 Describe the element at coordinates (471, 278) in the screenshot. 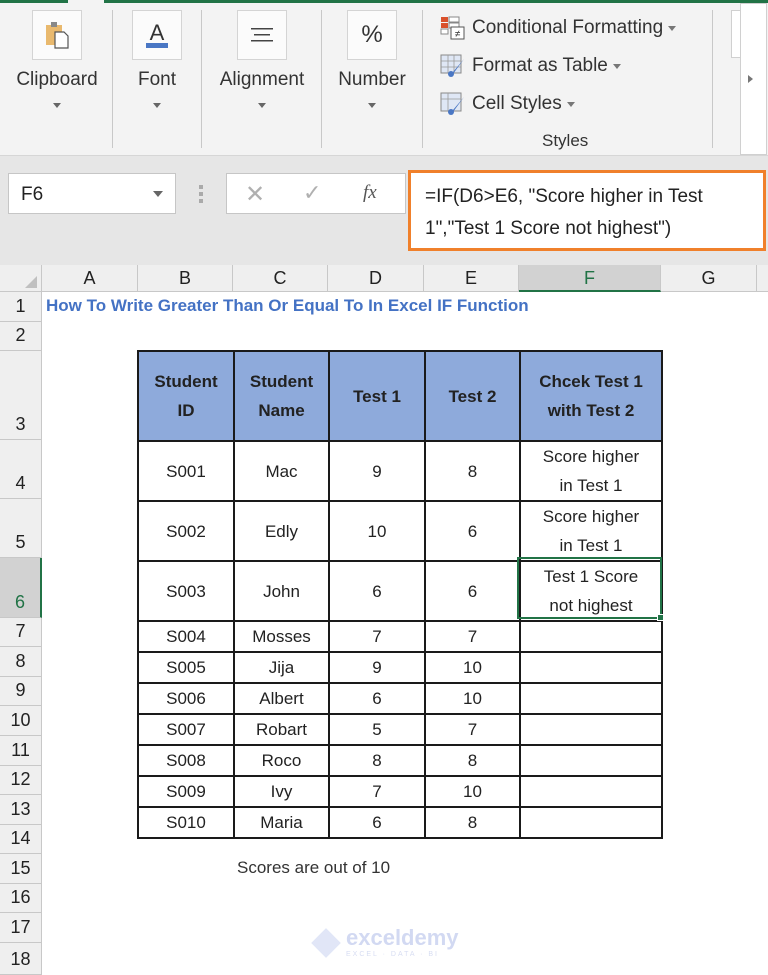

I see `column-header-e: E` at that location.